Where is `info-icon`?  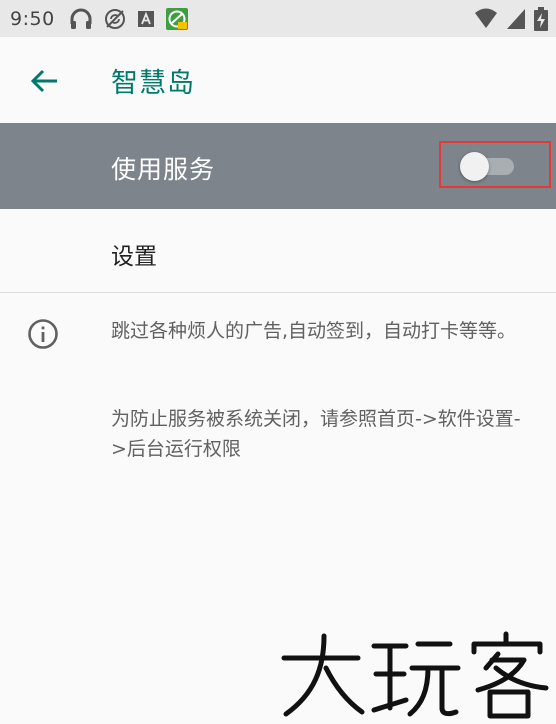 info-icon is located at coordinates (43, 334).